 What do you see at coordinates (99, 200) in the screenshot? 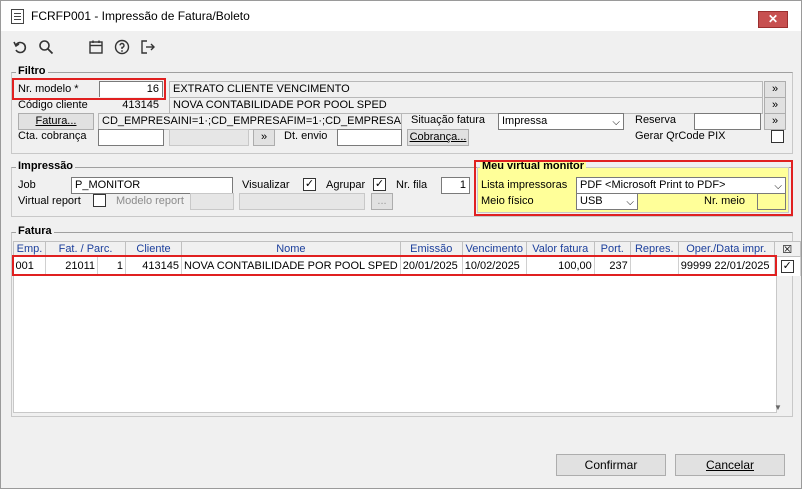
I see `virtual-report-checkbox` at bounding box center [99, 200].